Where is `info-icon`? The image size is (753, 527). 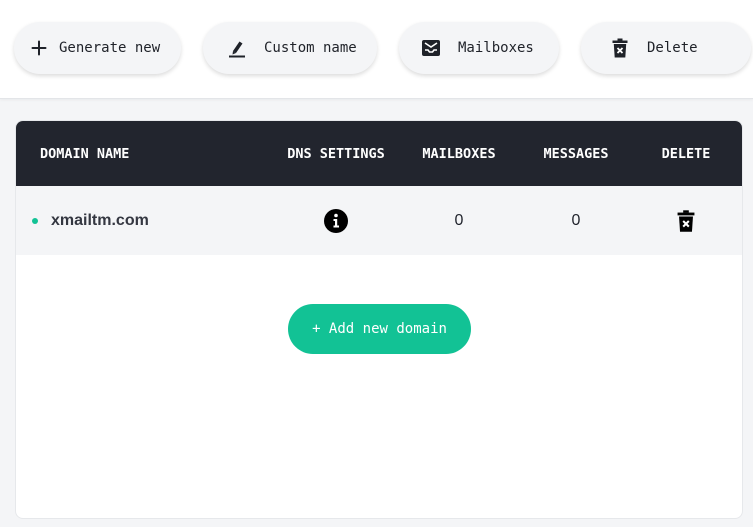
info-icon is located at coordinates (336, 220).